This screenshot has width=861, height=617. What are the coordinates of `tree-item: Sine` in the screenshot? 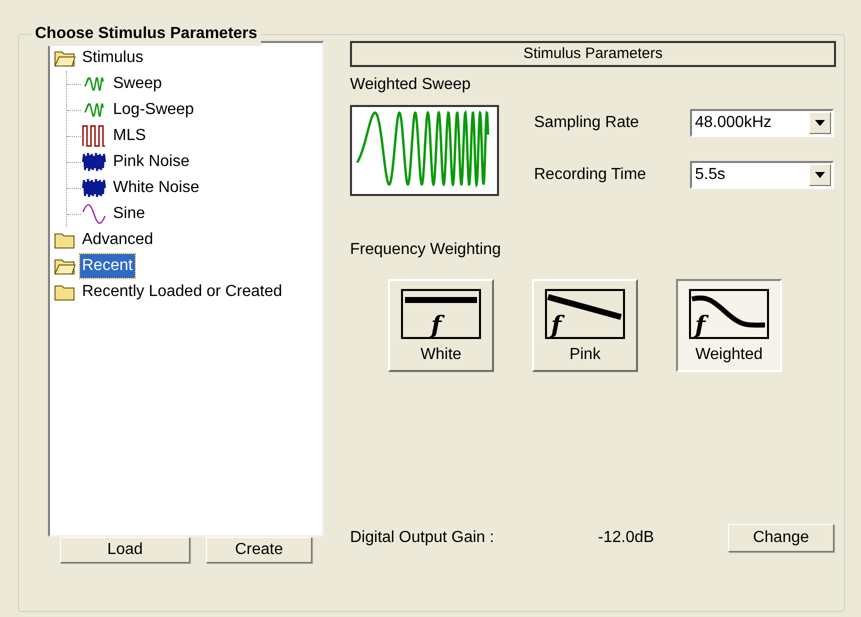 It's located at (129, 214).